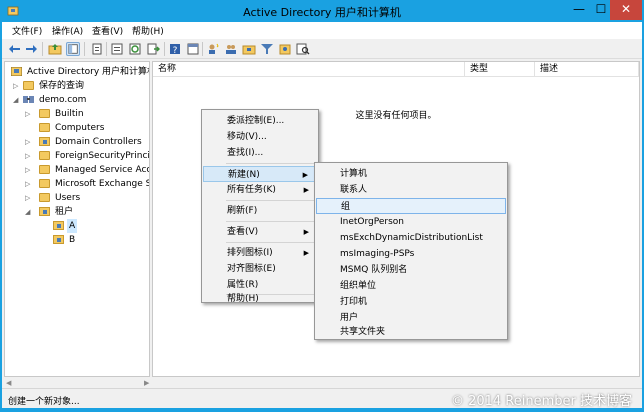 The image size is (644, 412). Describe the element at coordinates (79, 128) in the screenshot. I see `tree-item-computers: Computers` at that location.